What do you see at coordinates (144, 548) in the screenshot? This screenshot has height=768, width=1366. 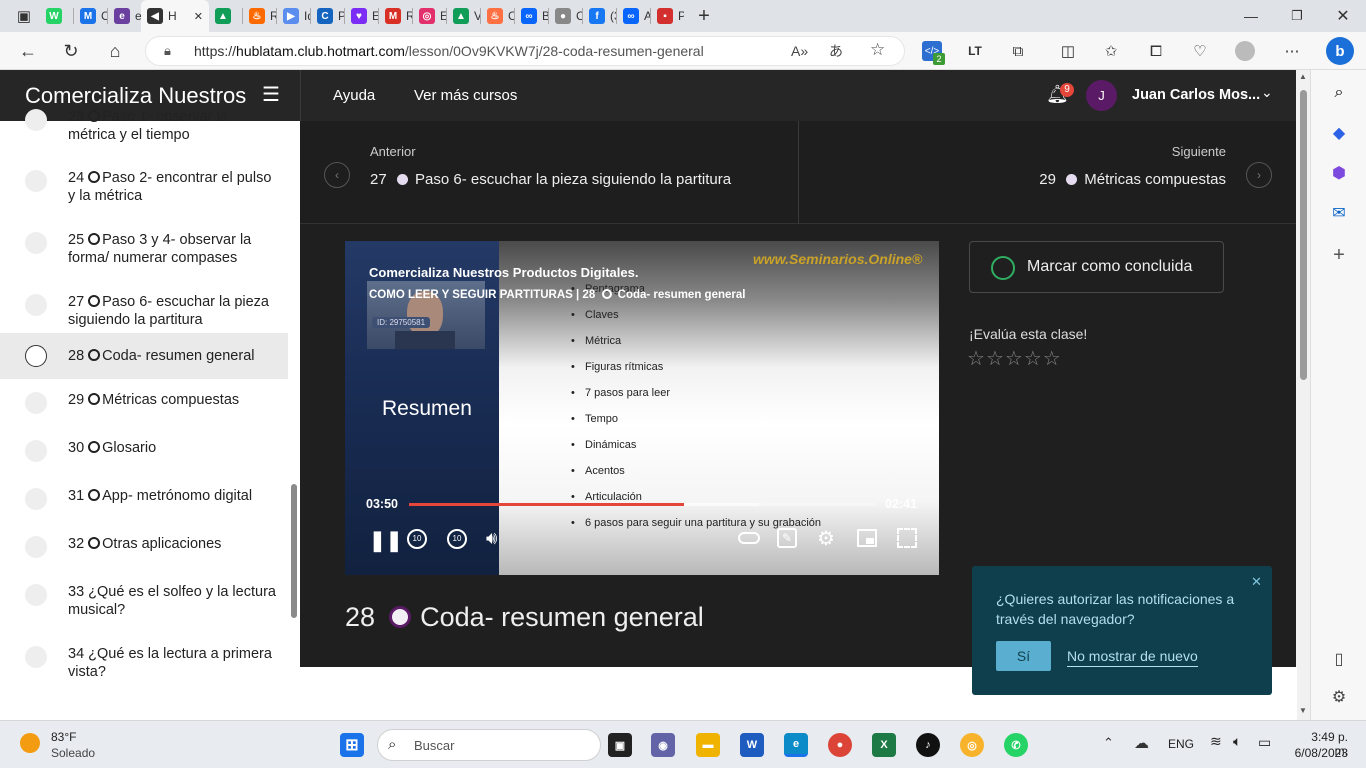 I see `sidebar-lesson-item: 32 Otras aplicaciones` at bounding box center [144, 548].